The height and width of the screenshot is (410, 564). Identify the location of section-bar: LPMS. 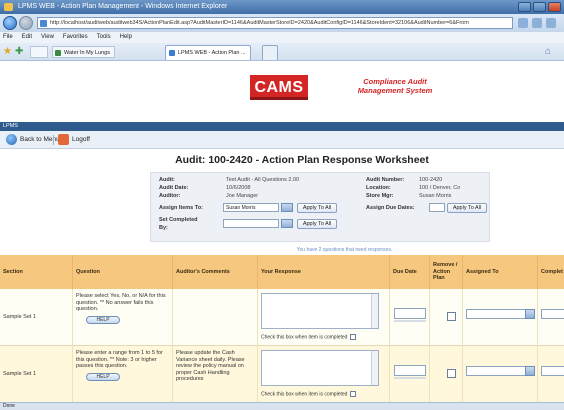
(282, 126).